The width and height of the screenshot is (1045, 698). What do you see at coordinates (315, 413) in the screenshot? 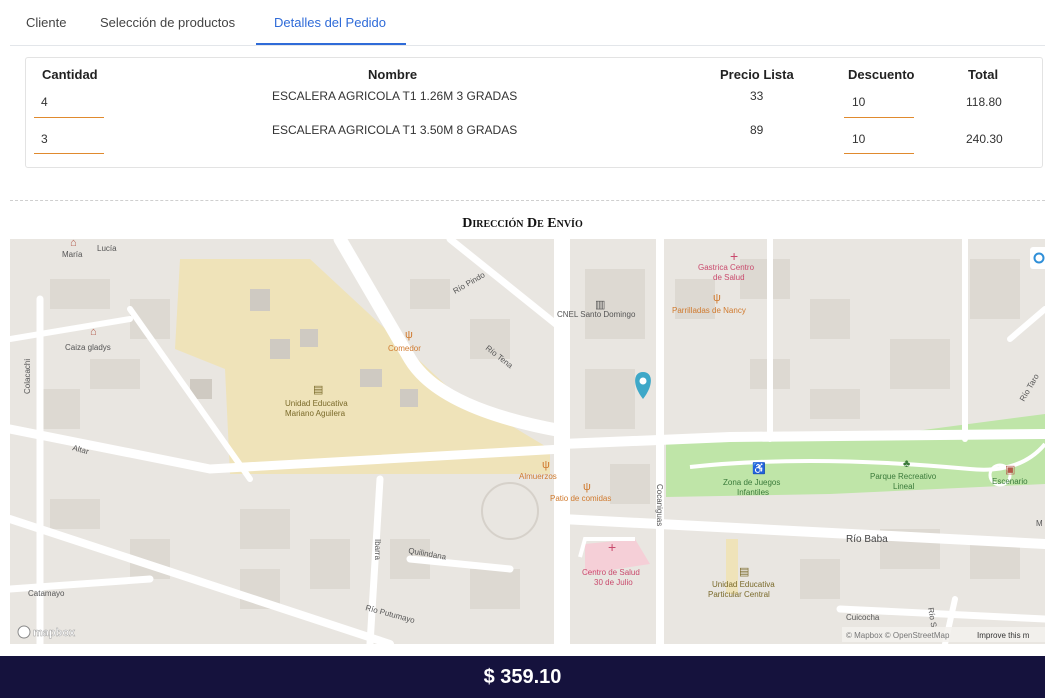
I see `map-label: Mariano Aguilera` at bounding box center [315, 413].